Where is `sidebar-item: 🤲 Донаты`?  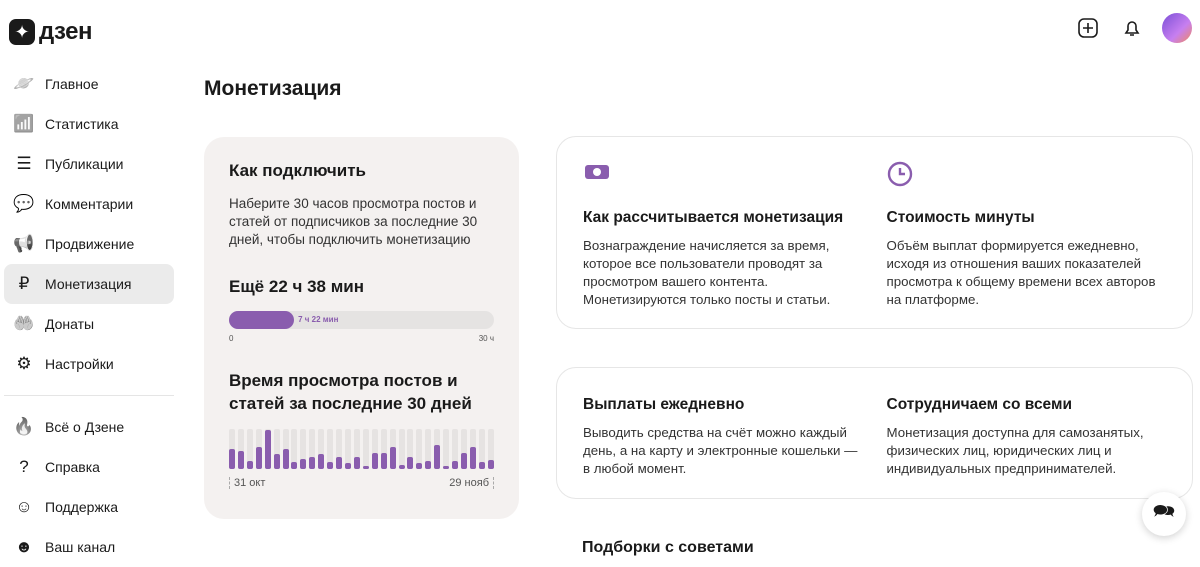 sidebar-item: 🤲 Донаты is located at coordinates (89, 324).